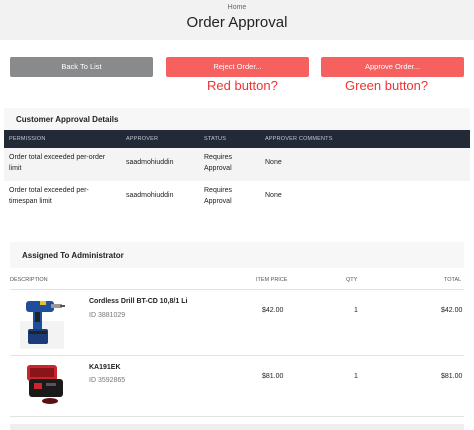  Describe the element at coordinates (30, 201) in the screenshot. I see `permission-text: timespan limit` at that location.